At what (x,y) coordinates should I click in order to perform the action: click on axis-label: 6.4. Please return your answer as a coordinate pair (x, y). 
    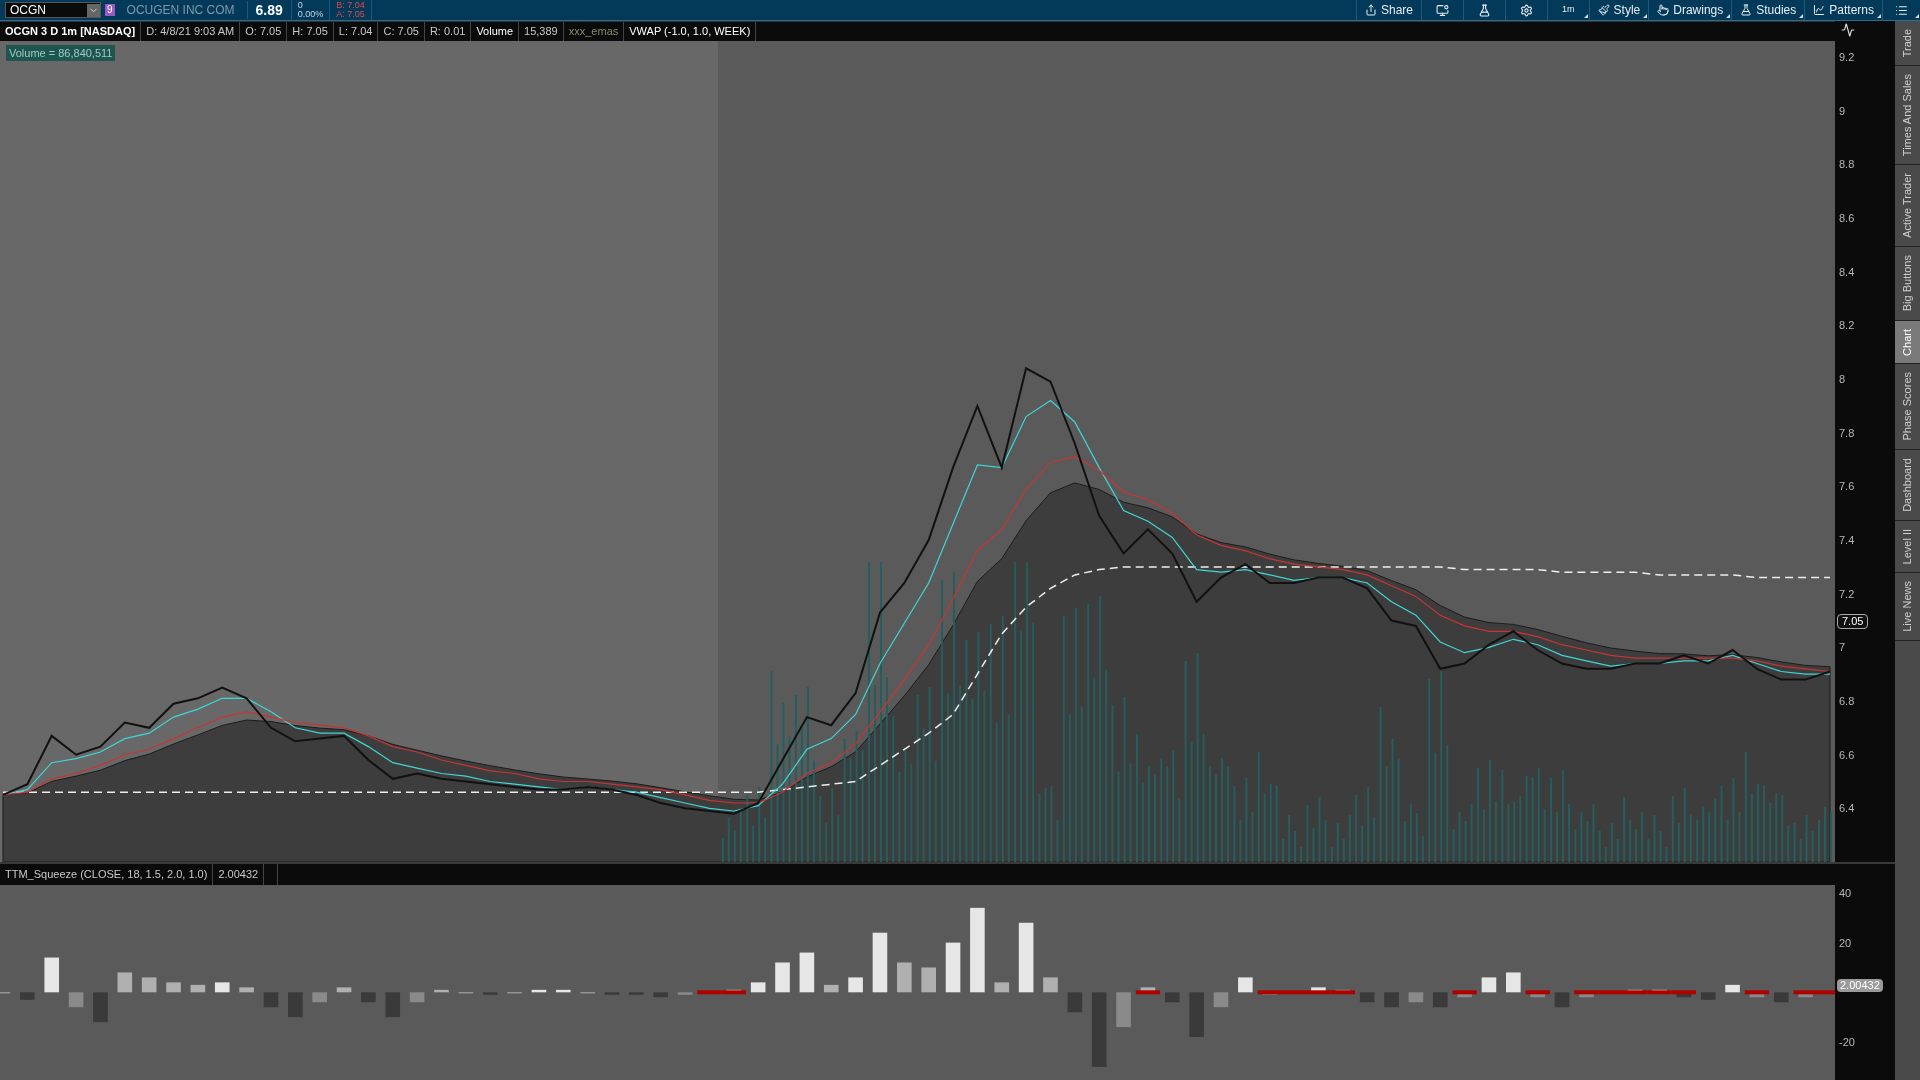
    Looking at the image, I should click on (1847, 808).